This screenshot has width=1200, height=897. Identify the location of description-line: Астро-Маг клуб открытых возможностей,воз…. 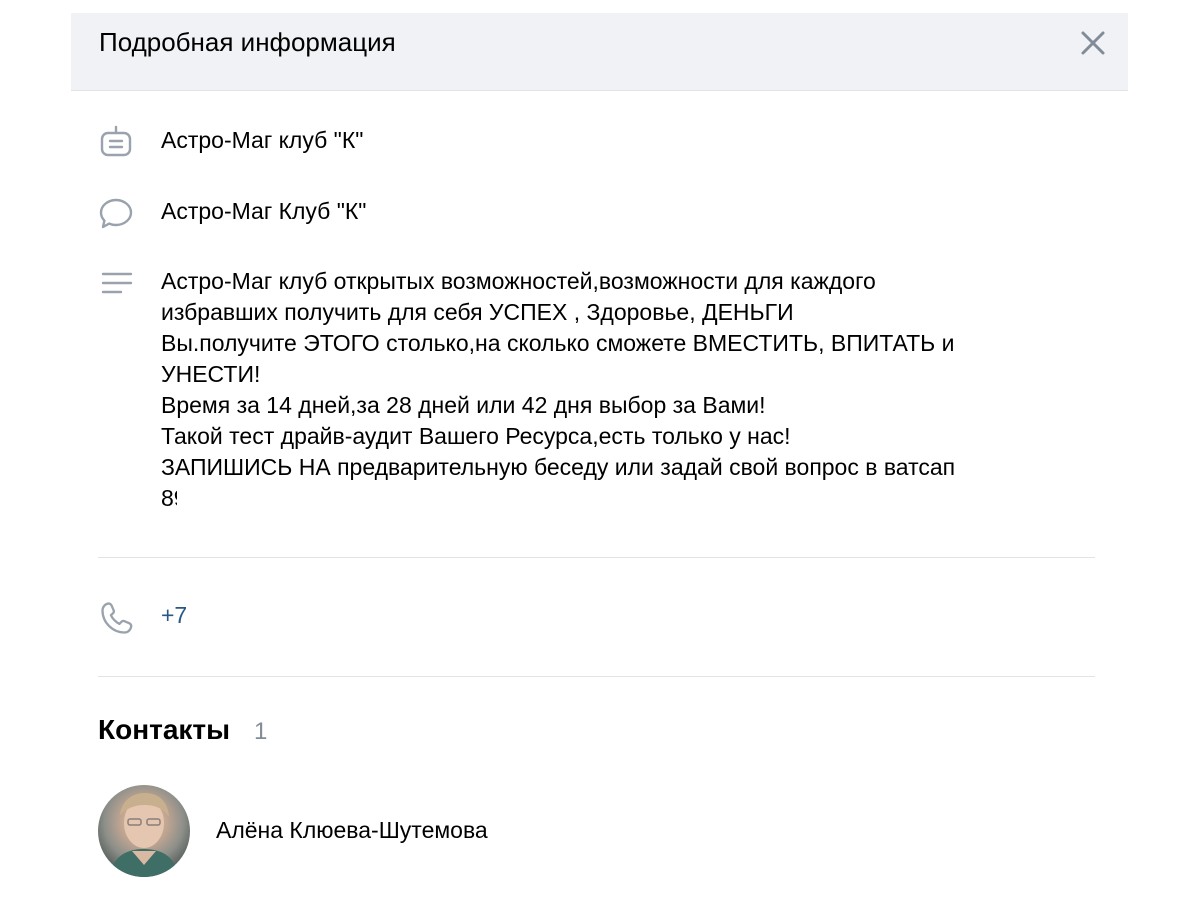
(518, 281).